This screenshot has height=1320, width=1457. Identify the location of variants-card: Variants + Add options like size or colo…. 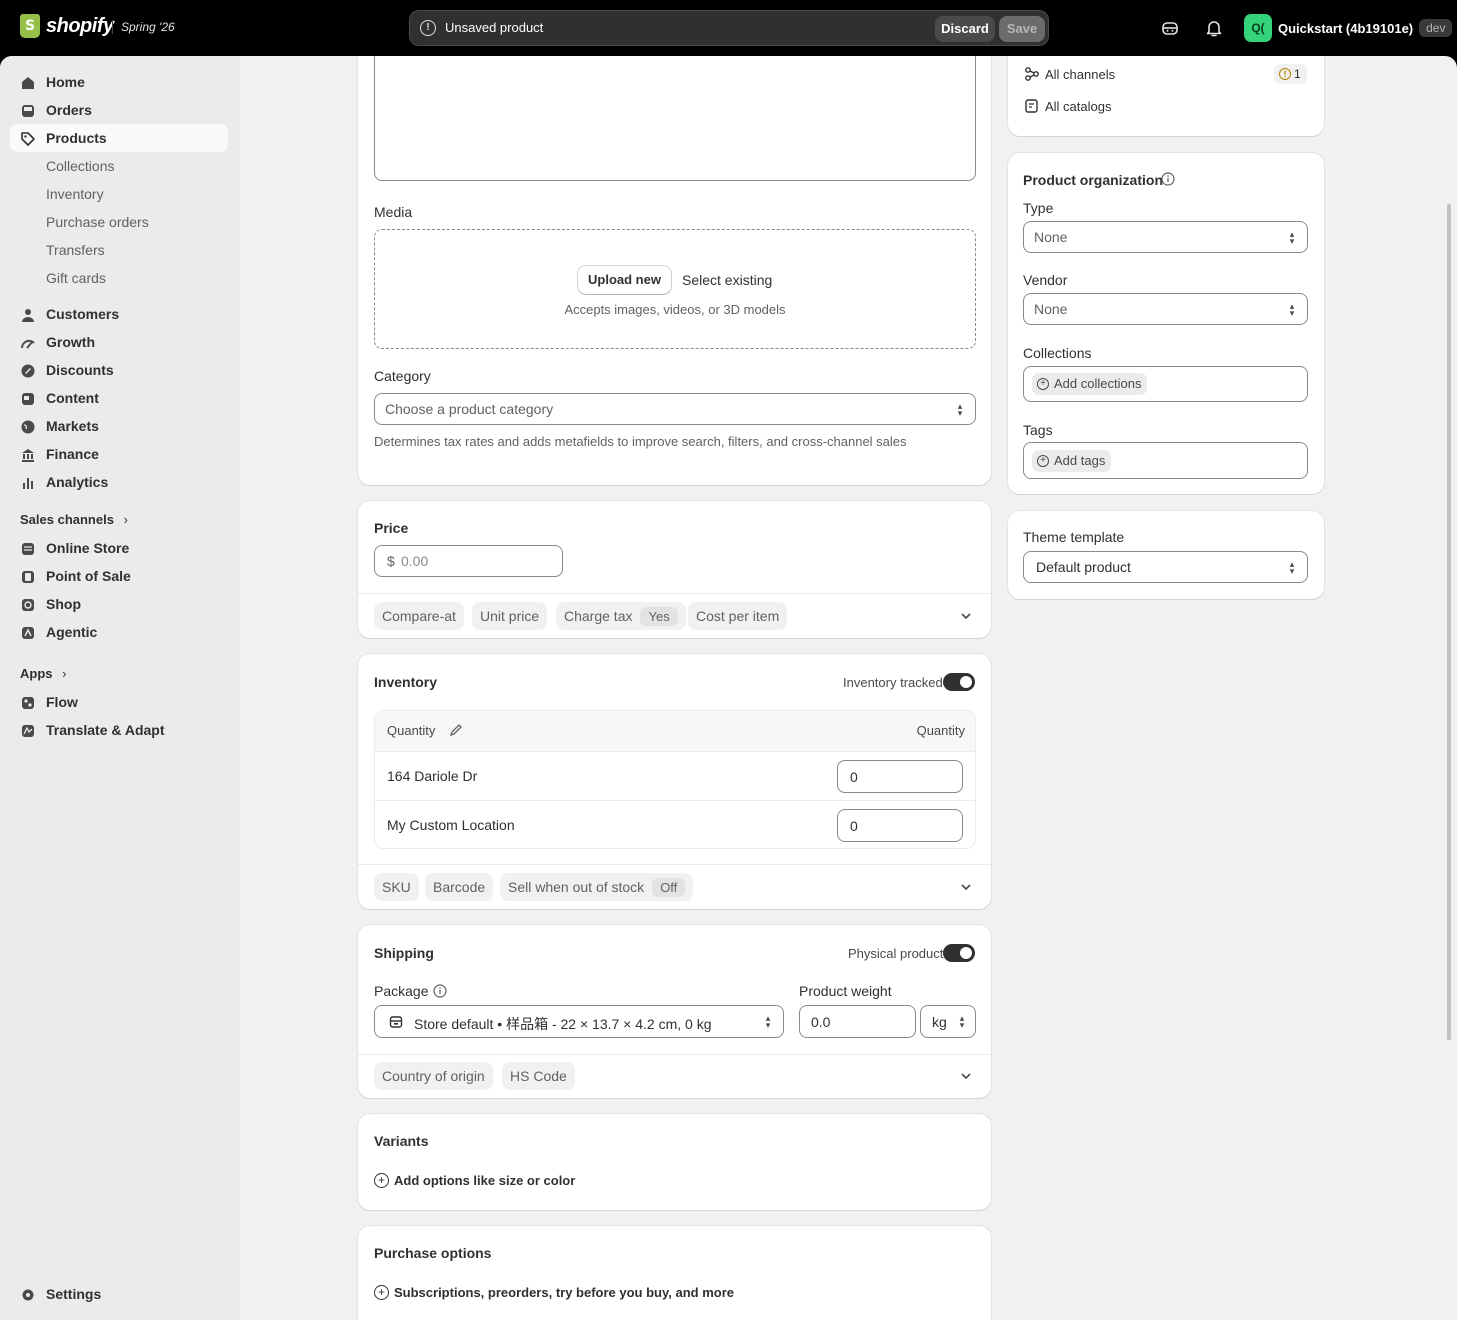
(674, 1162).